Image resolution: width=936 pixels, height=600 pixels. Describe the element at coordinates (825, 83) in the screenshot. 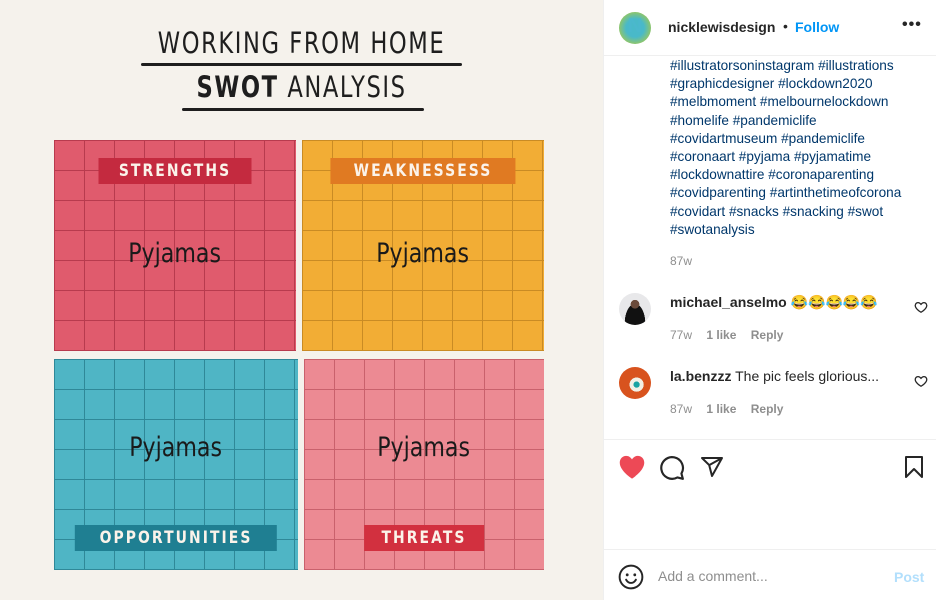

I see `hashtag-link: #lockdown2020` at that location.